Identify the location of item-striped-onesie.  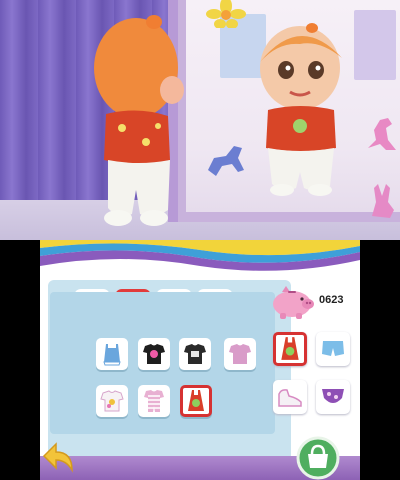
(154, 401).